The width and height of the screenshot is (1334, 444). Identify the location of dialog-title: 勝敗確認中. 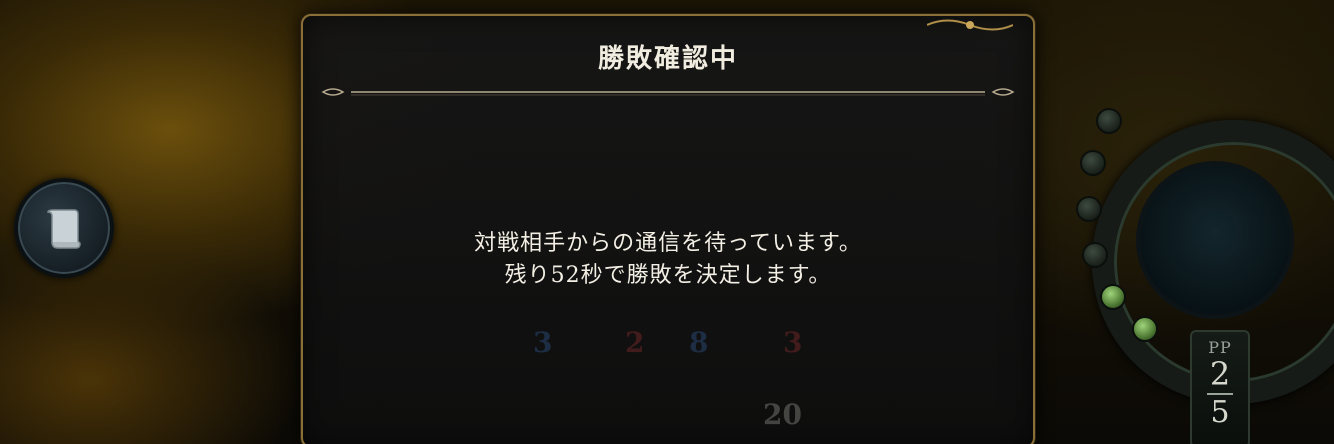
(667, 59).